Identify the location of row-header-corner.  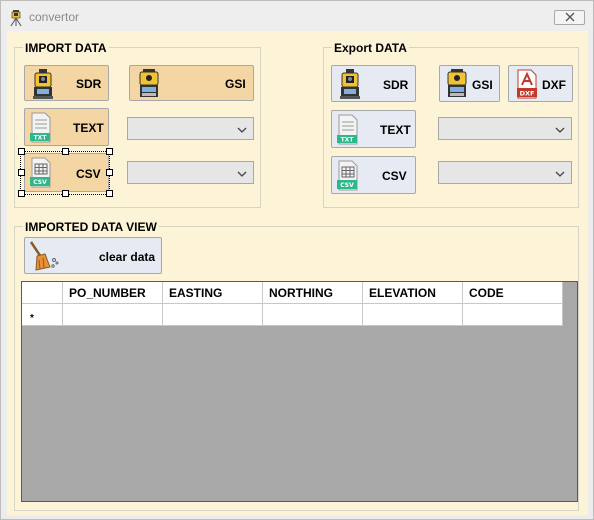
(42, 293).